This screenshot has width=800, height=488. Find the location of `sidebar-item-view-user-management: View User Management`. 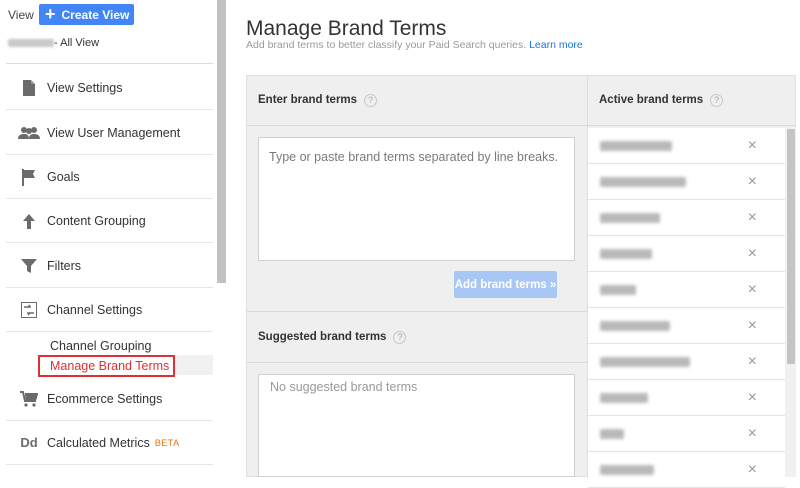

sidebar-item-view-user-management: View User Management is located at coordinates (109, 133).